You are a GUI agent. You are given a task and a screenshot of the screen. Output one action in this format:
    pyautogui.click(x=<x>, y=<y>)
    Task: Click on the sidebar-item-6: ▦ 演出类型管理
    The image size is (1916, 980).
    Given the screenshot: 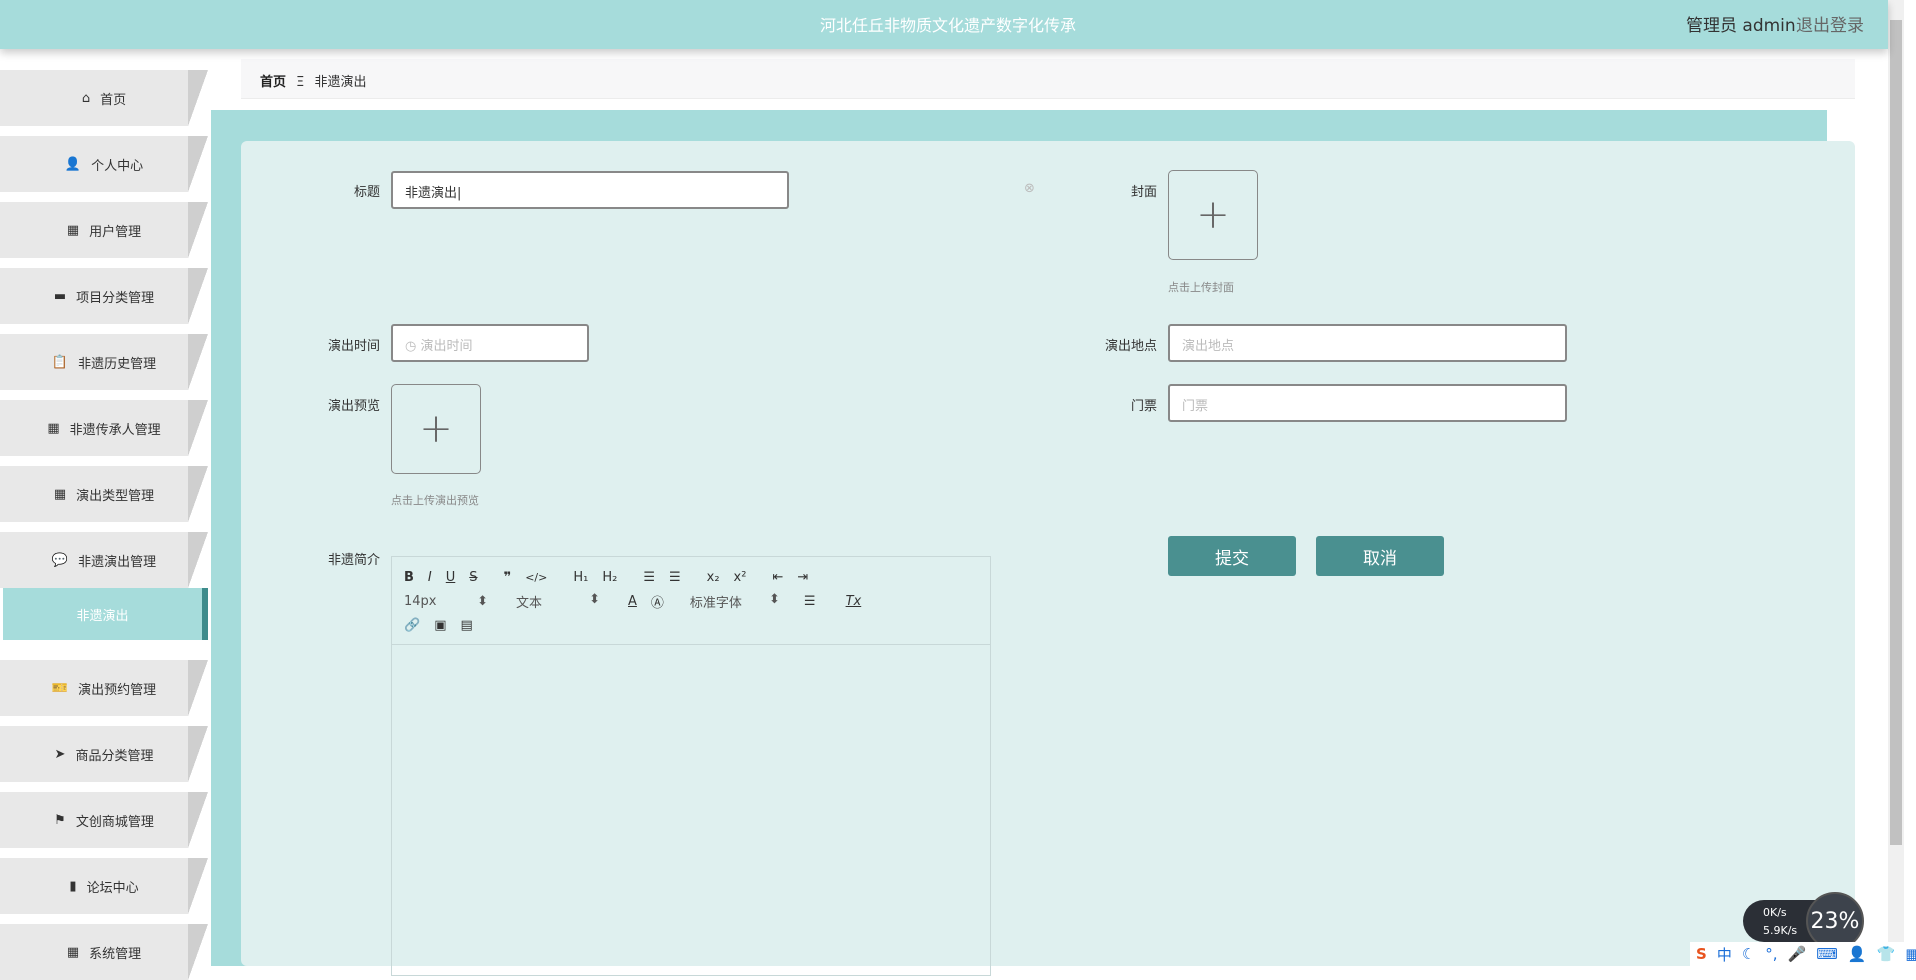 What is the action you would take?
    pyautogui.click(x=104, y=494)
    